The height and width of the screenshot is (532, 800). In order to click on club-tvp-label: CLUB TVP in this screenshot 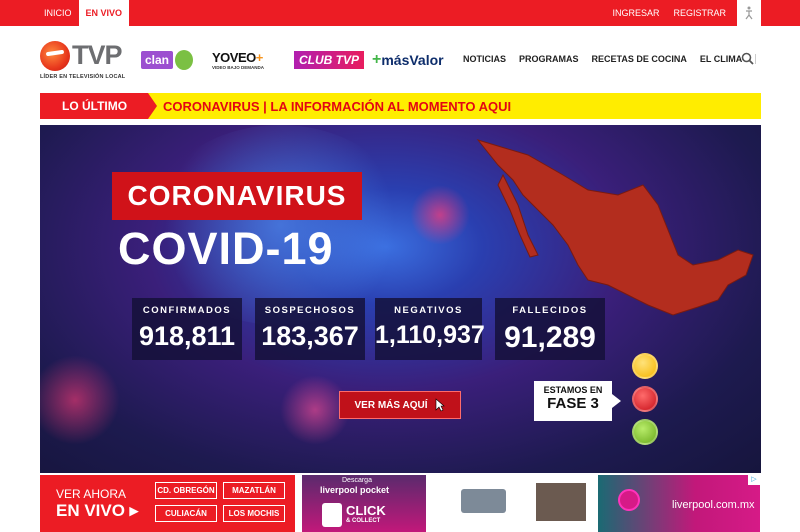, I will do `click(329, 60)`.